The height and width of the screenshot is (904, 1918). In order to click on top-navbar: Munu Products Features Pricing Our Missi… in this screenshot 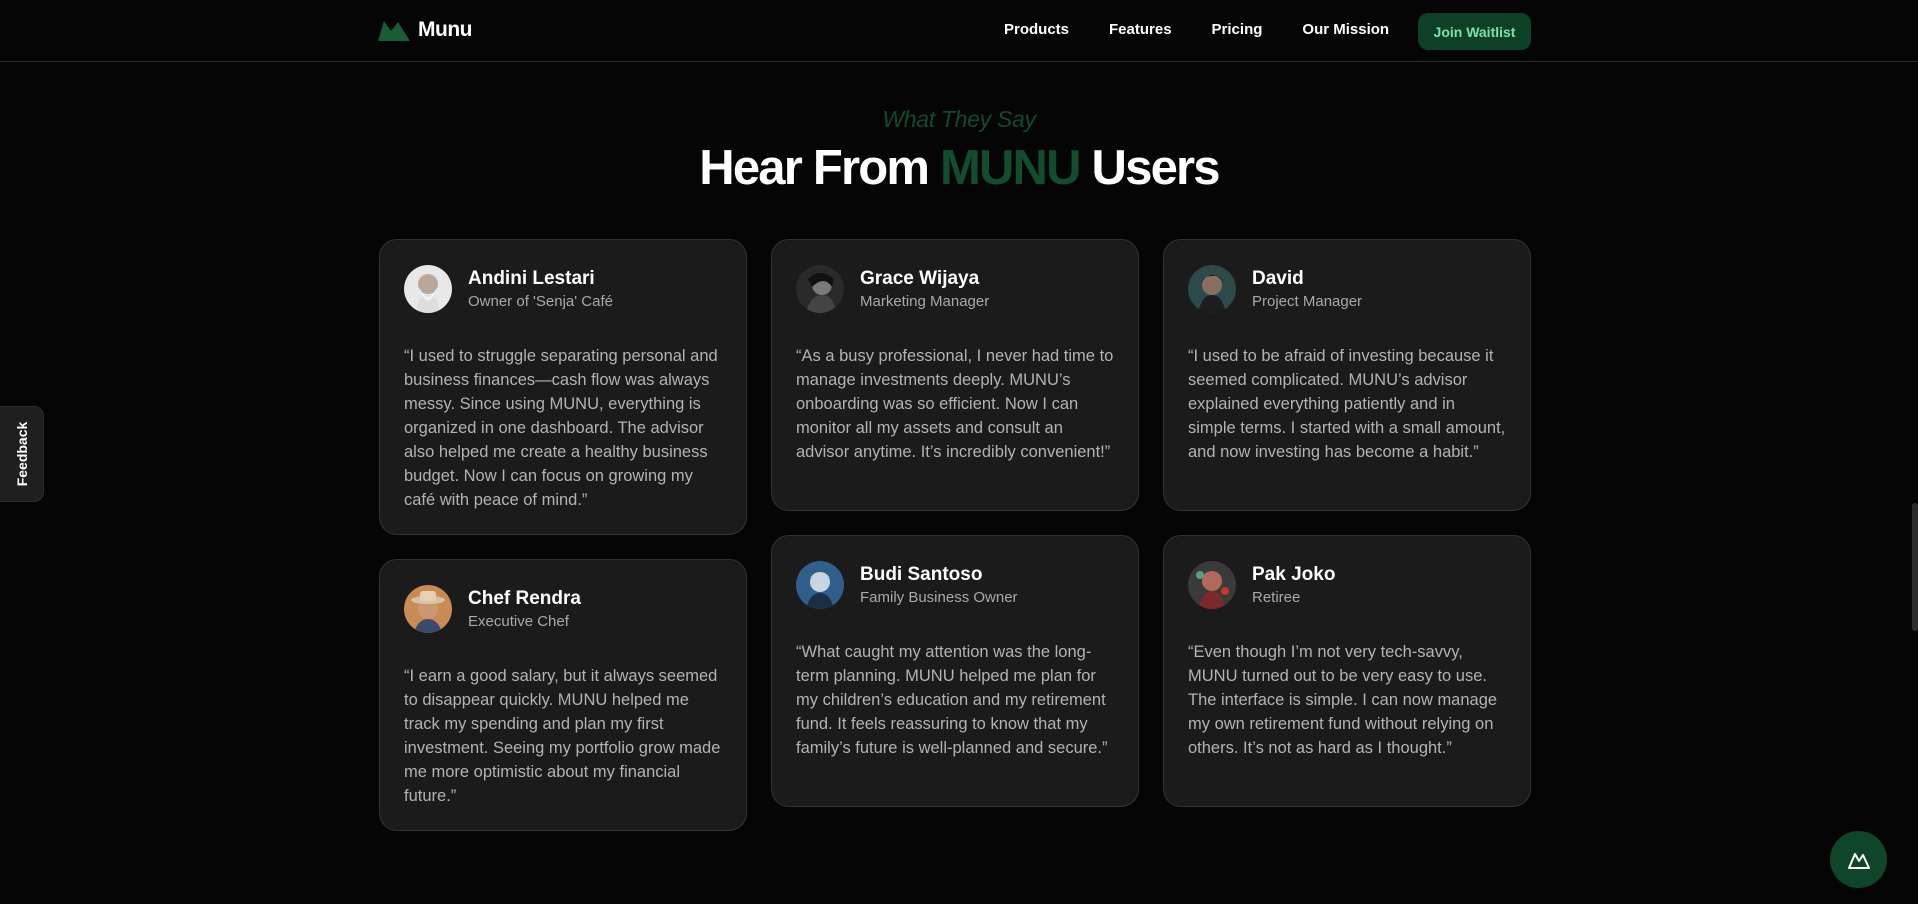, I will do `click(959, 31)`.